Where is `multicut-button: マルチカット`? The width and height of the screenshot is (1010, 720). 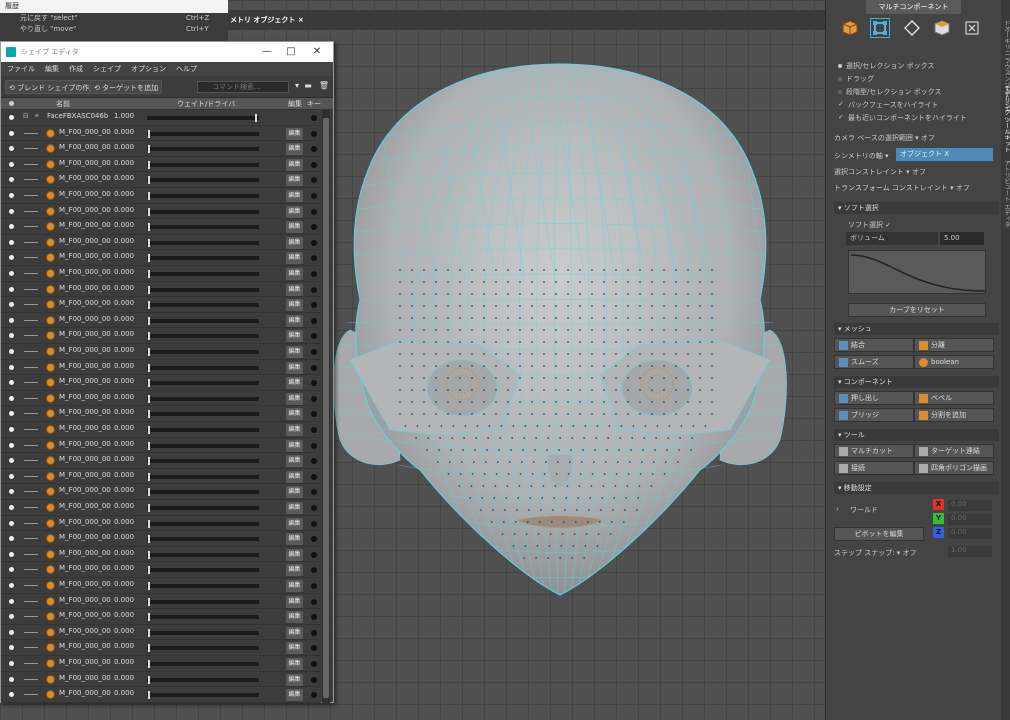 multicut-button: マルチカット is located at coordinates (874, 451).